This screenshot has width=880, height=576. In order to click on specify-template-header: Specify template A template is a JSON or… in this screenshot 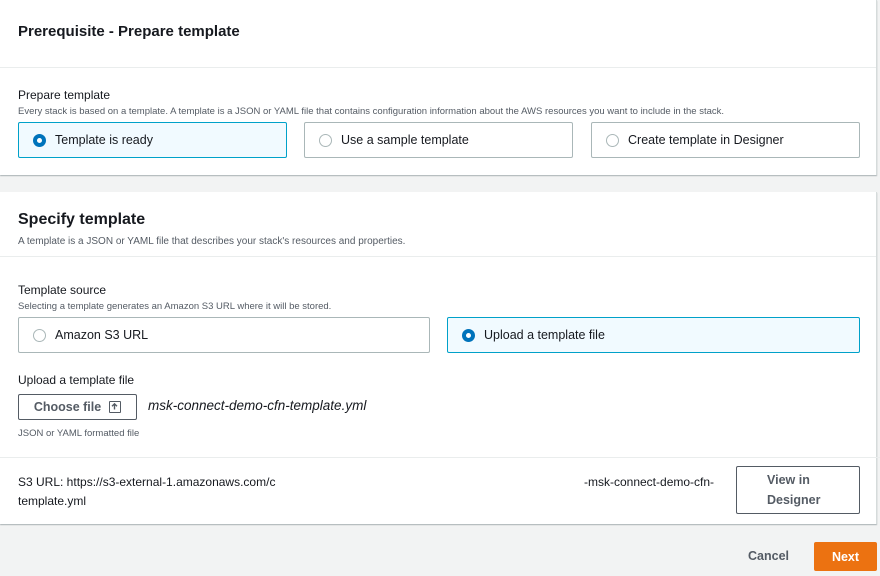, I will do `click(438, 224)`.